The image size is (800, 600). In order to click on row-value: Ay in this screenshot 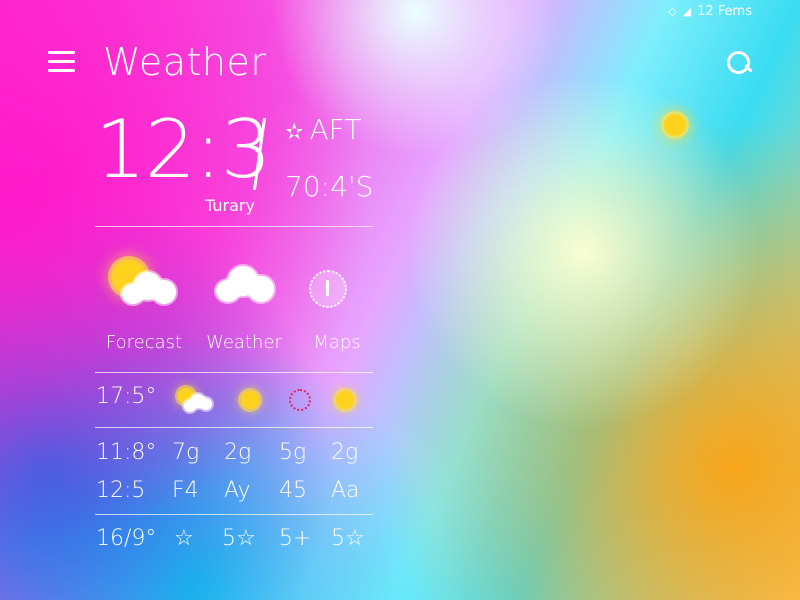, I will do `click(237, 490)`.